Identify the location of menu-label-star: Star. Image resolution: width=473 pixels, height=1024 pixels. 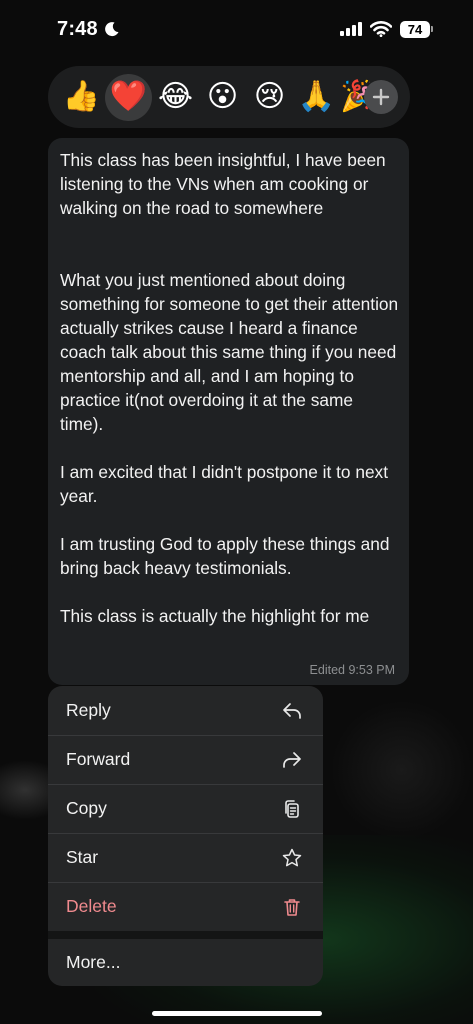
(82, 857).